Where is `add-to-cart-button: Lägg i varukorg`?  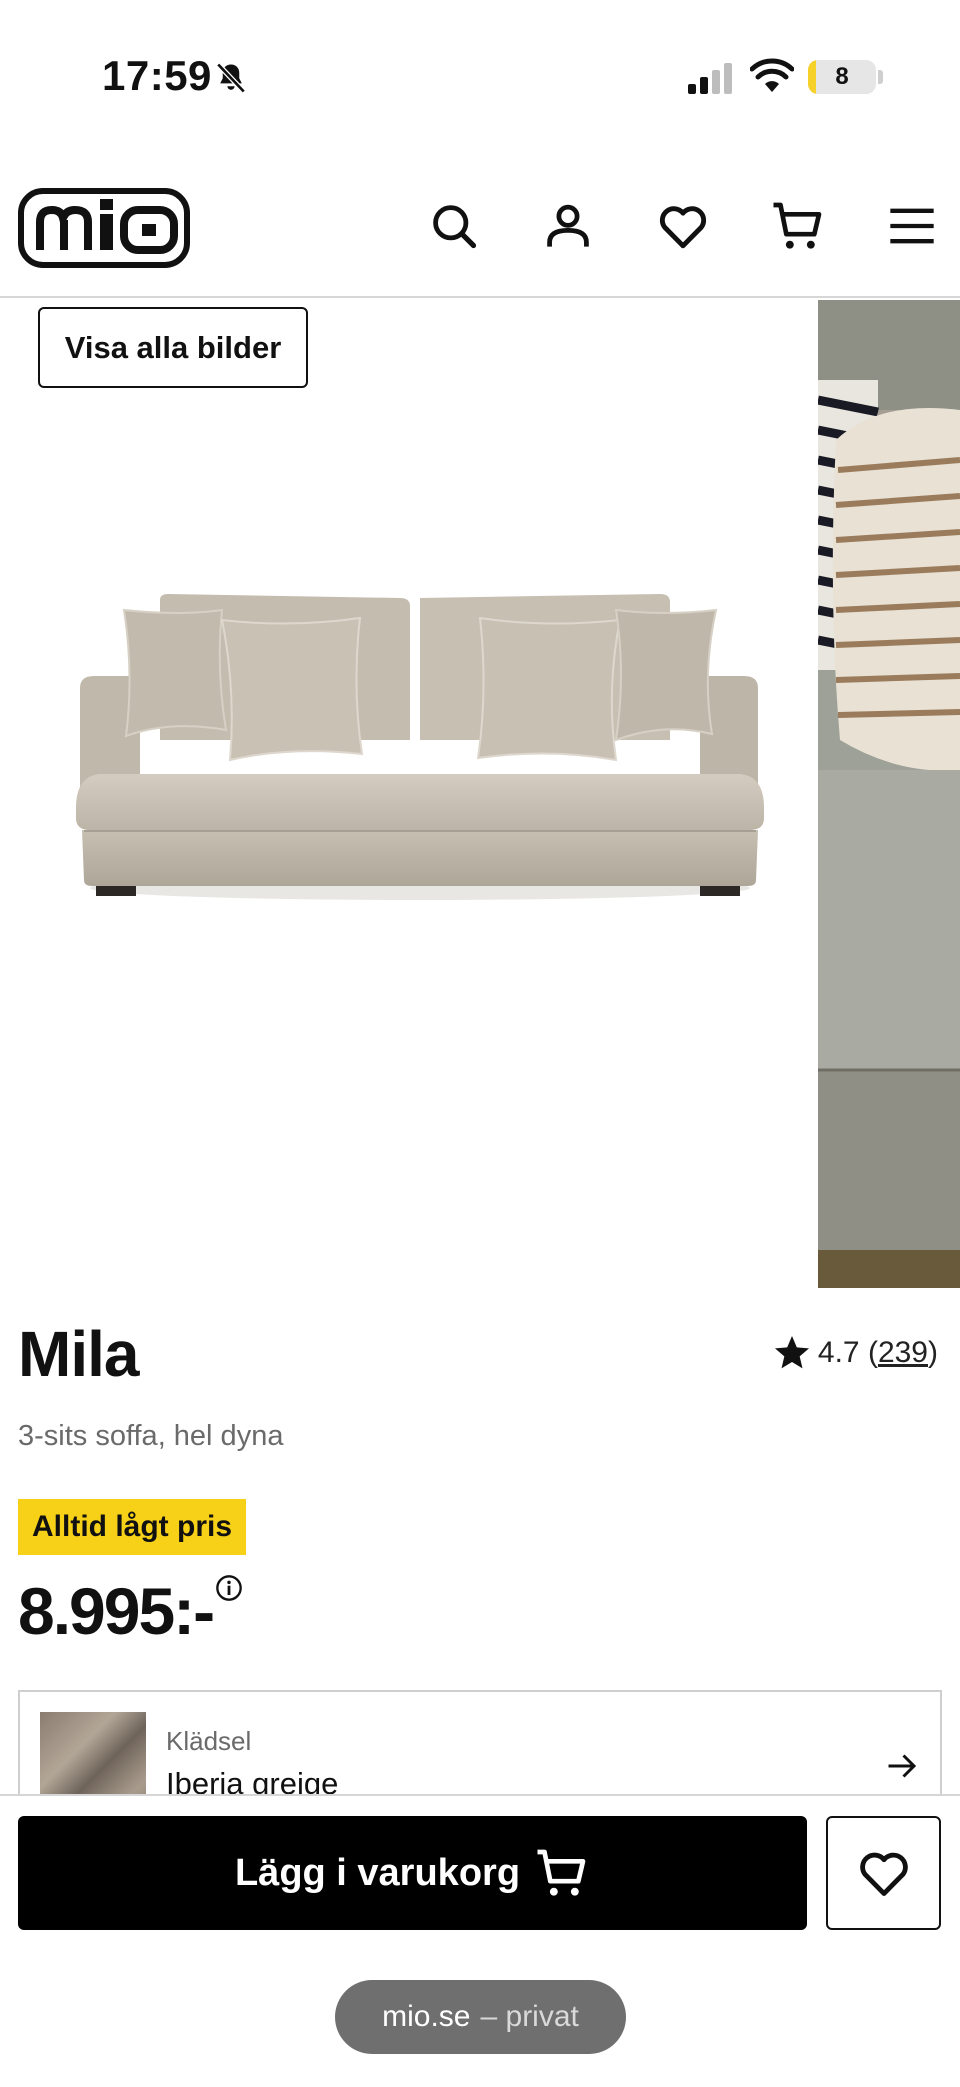
add-to-cart-button: Lägg i varukorg is located at coordinates (412, 1873).